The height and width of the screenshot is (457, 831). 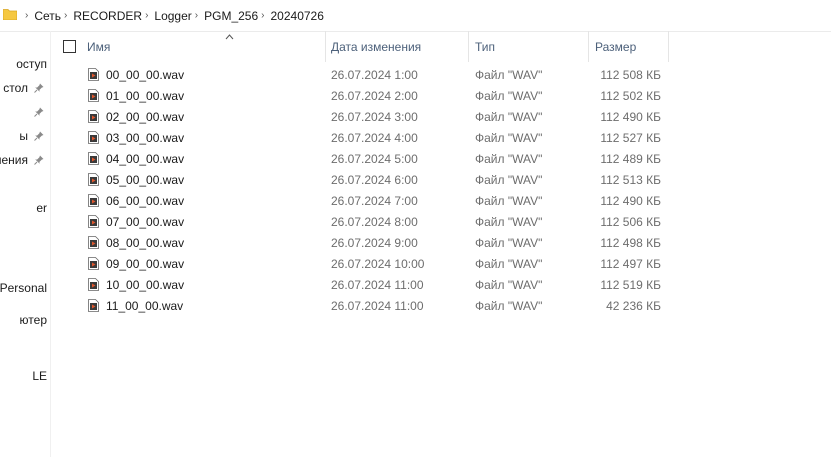 I want to click on file-date: 26.07.2024 1:00, so click(x=374, y=74).